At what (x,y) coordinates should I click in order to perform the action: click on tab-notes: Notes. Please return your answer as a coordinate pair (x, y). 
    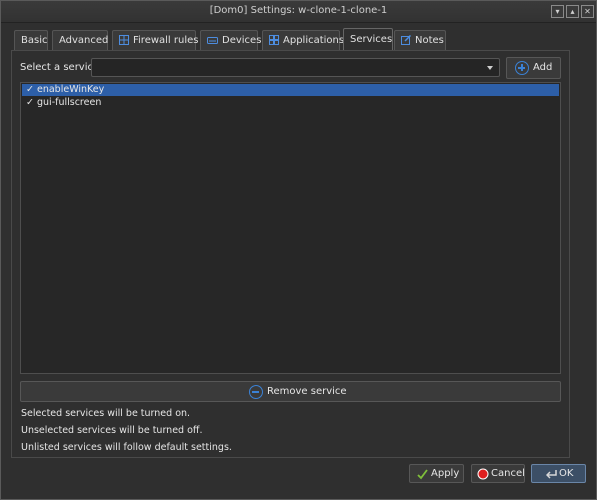
    Looking at the image, I should click on (420, 40).